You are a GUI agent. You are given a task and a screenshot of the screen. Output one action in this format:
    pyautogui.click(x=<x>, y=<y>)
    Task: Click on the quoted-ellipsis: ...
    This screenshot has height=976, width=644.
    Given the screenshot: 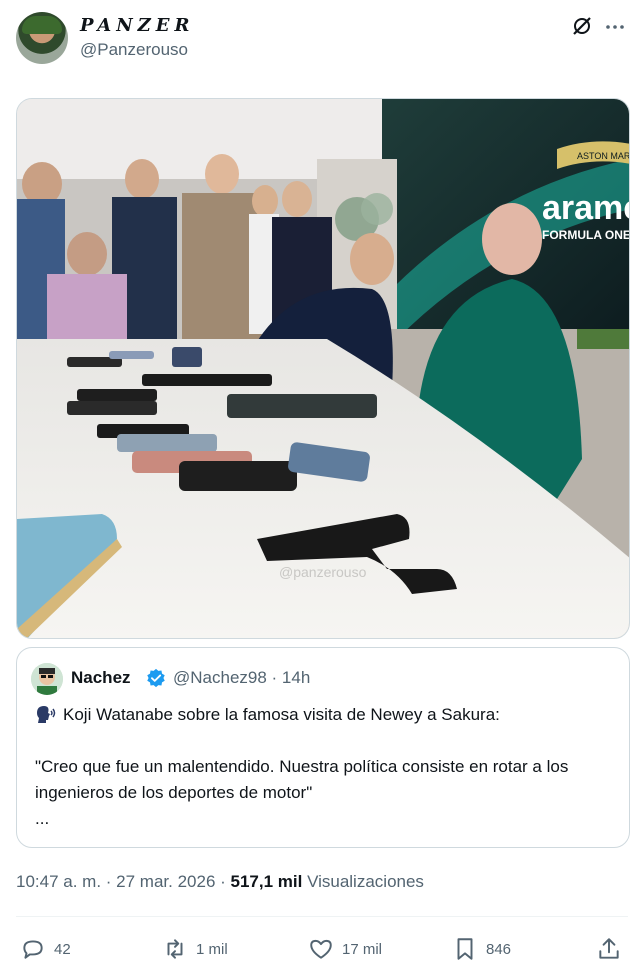 What is the action you would take?
    pyautogui.click(x=42, y=818)
    